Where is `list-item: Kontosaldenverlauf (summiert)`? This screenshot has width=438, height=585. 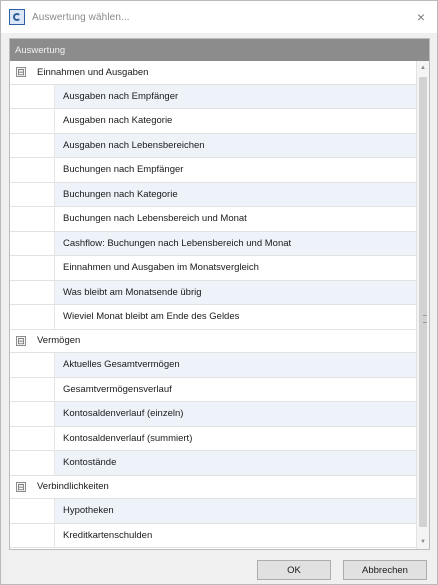
list-item: Kontosaldenverlauf (summiert) is located at coordinates (213, 438).